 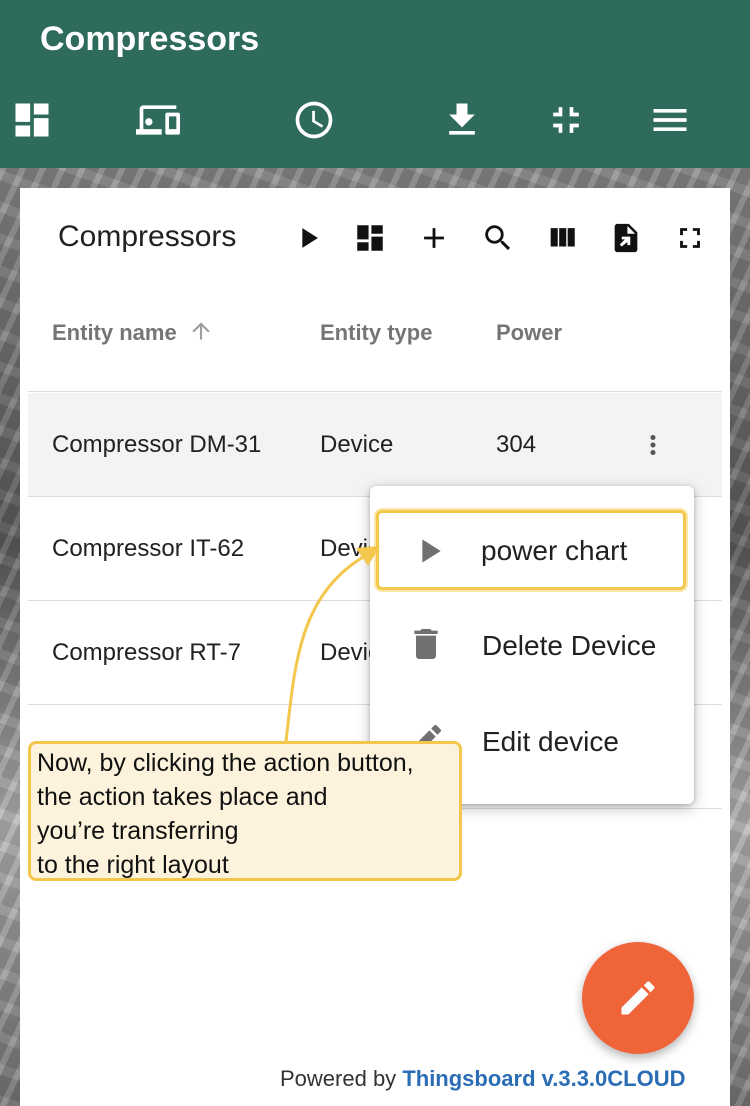 What do you see at coordinates (543, 1078) in the screenshot?
I see `footer-brand-link: Thingsboard v.3.3.0CLOUD` at bounding box center [543, 1078].